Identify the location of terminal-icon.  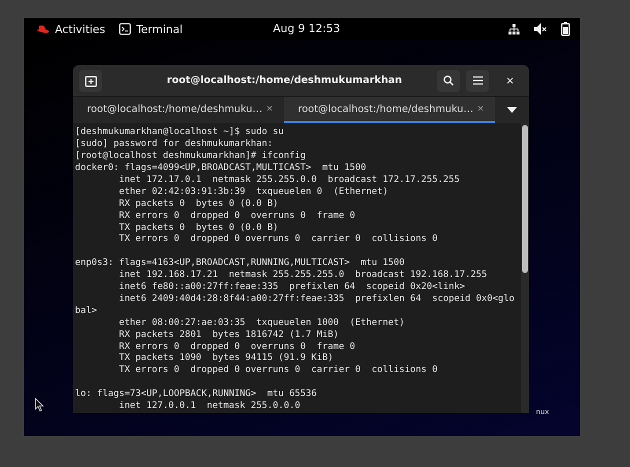
(125, 29).